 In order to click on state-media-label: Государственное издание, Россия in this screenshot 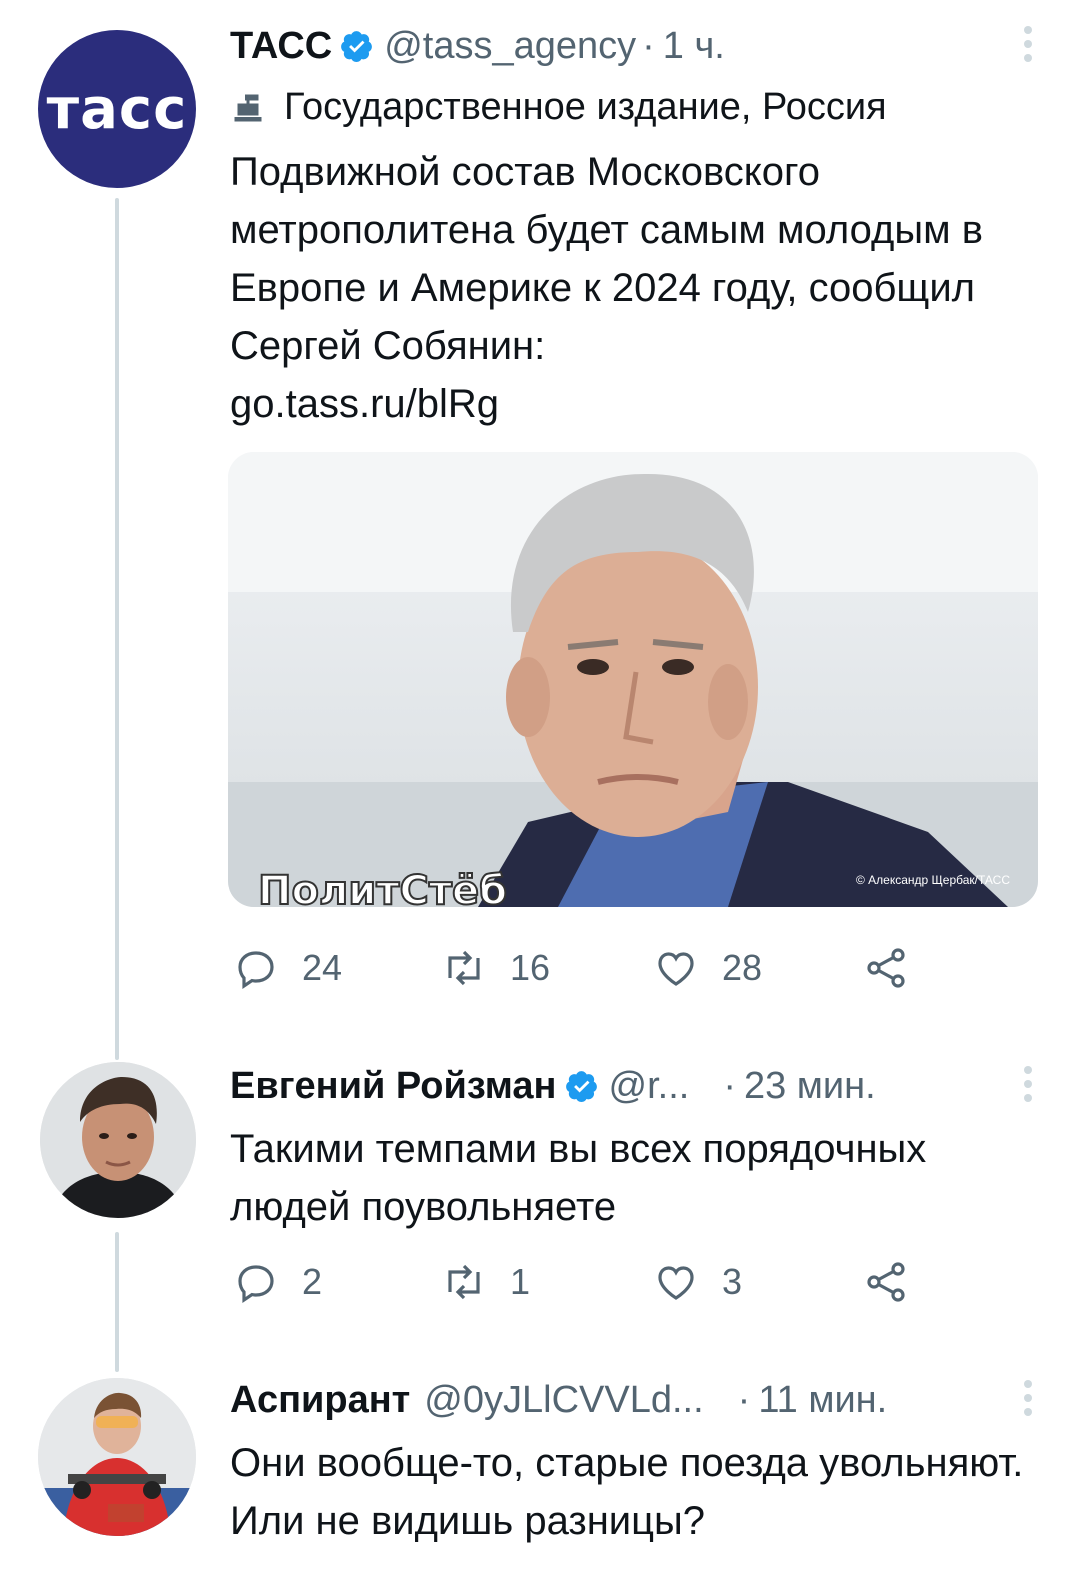, I will do `click(635, 107)`.